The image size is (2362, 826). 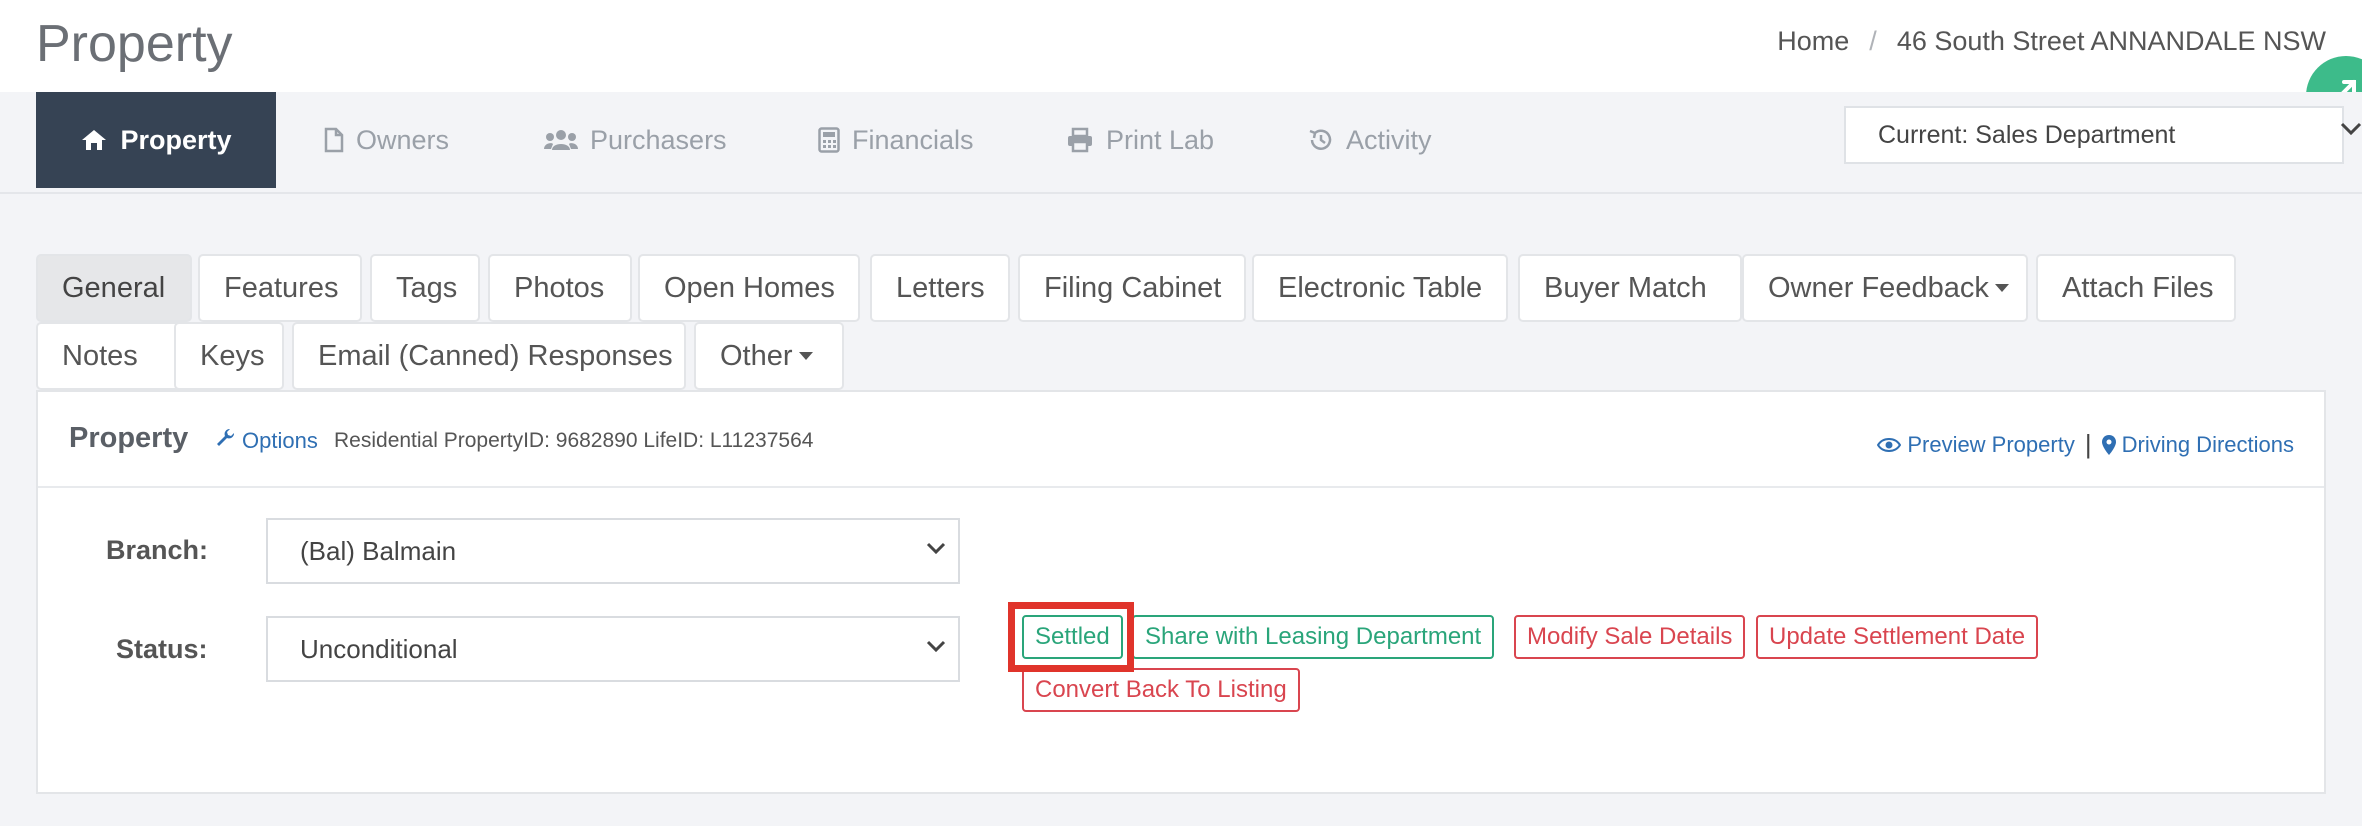 What do you see at coordinates (495, 355) in the screenshot?
I see `subtab-label: Email (Canned) Responses` at bounding box center [495, 355].